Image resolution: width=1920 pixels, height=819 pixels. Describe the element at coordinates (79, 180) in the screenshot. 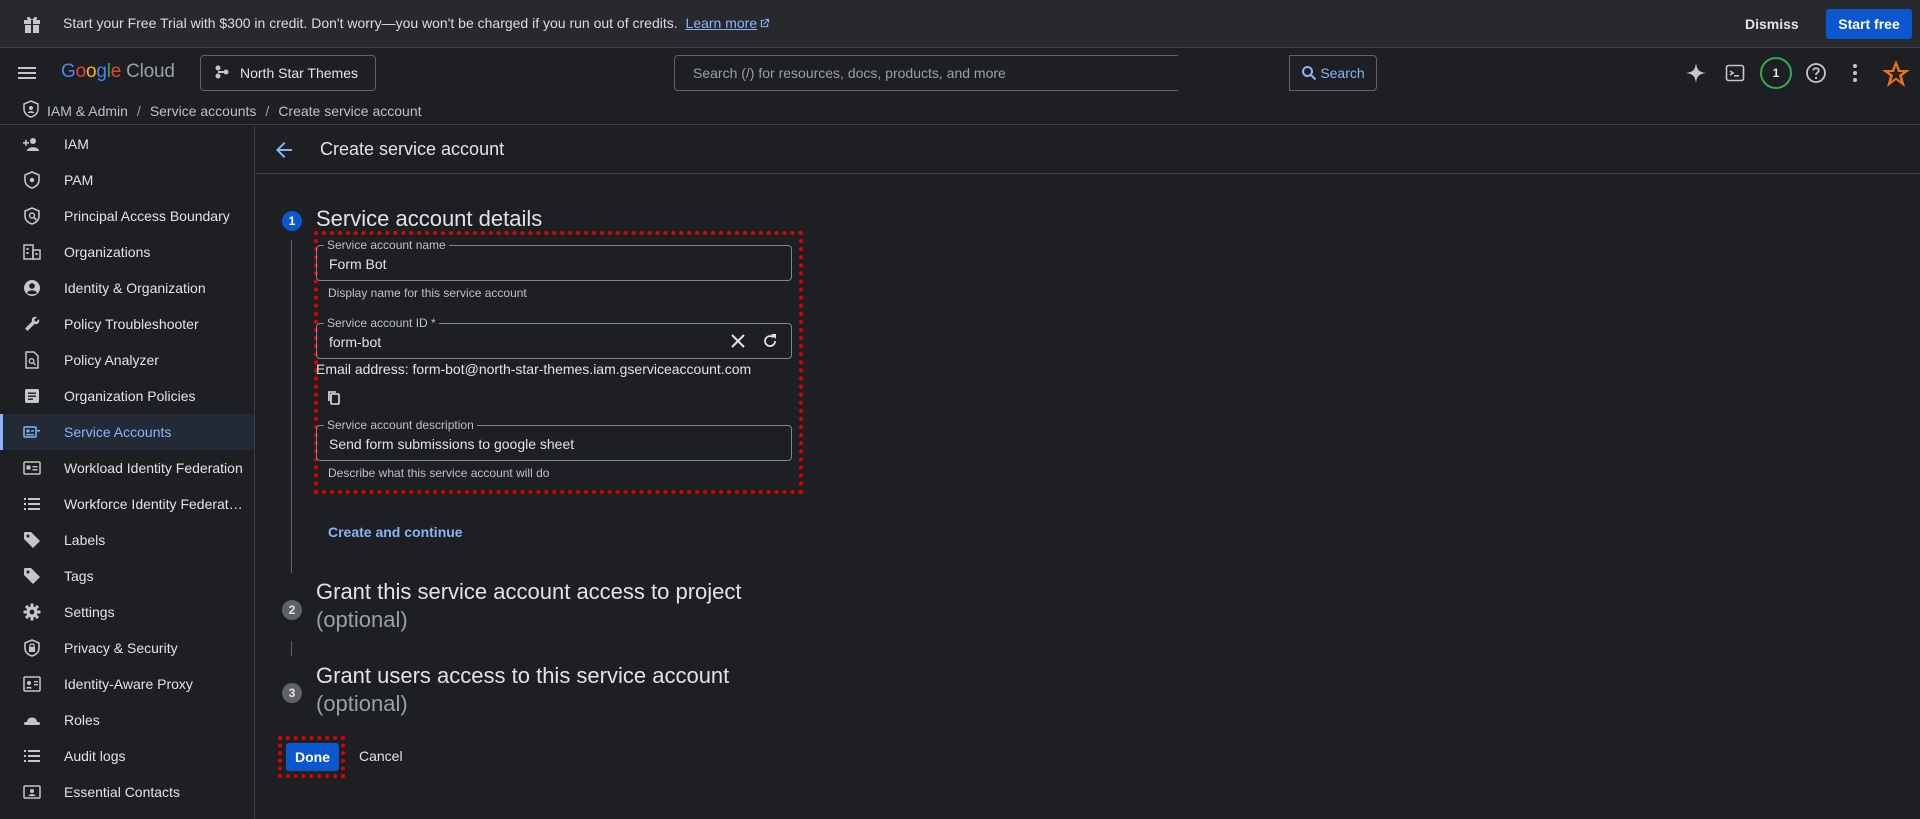

I see `sidebar-item-label: PAM` at that location.